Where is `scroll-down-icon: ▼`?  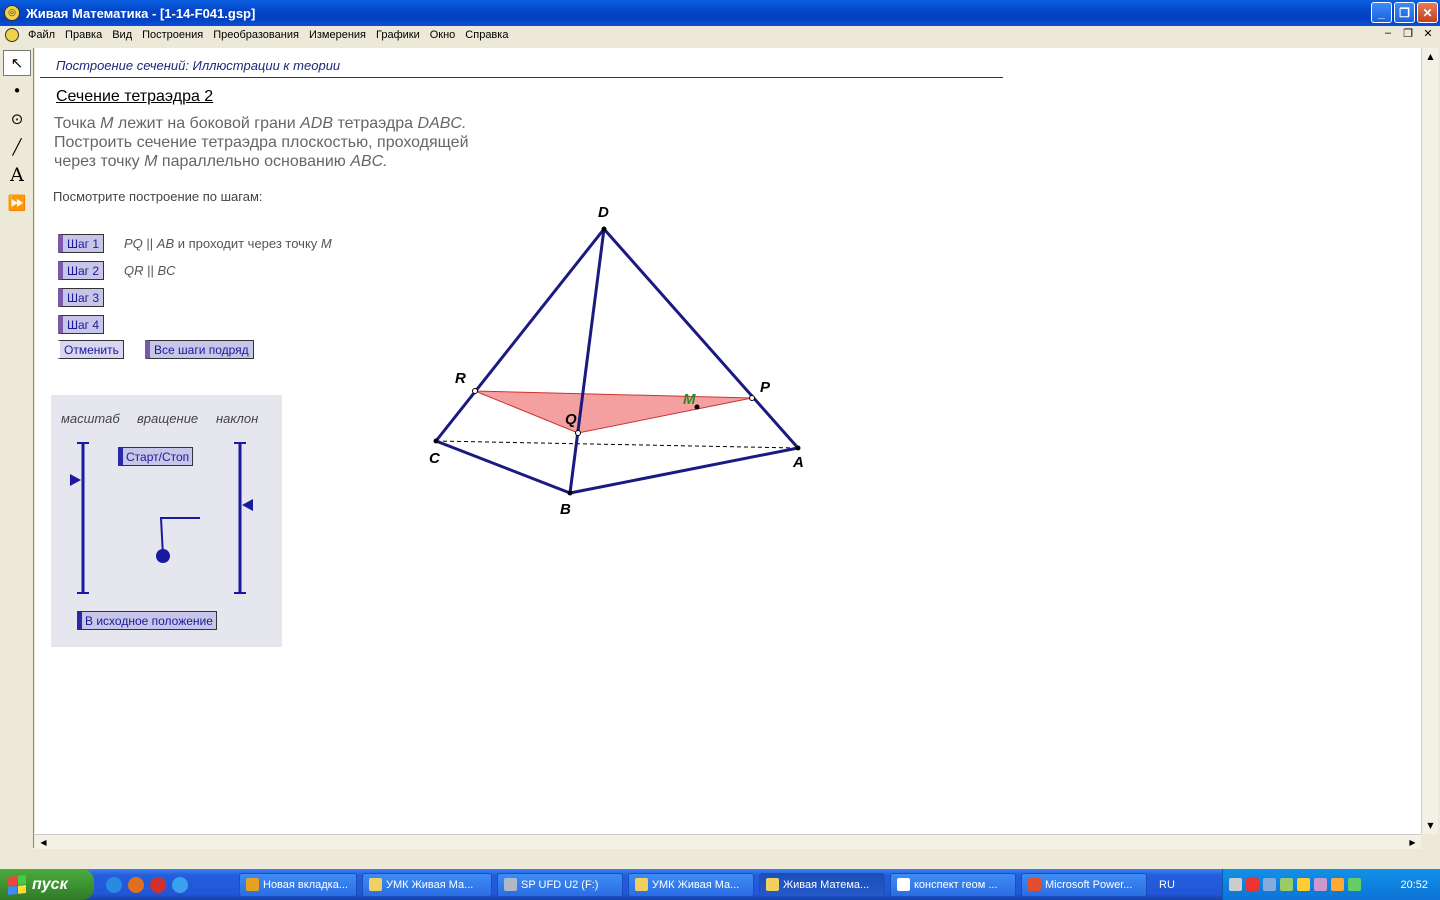 scroll-down-icon: ▼ is located at coordinates (1430, 825).